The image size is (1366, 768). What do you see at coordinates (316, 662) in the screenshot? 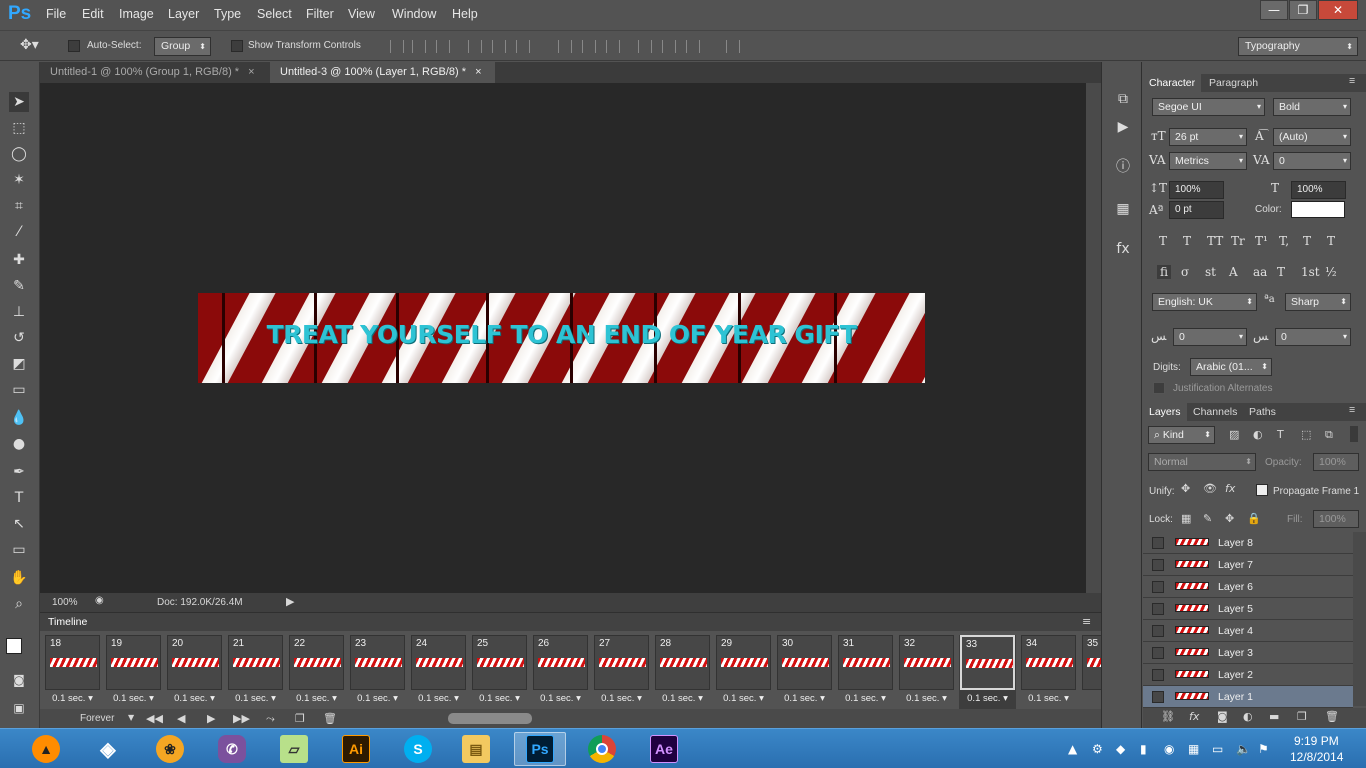
I see `frame-box: 22` at bounding box center [316, 662].